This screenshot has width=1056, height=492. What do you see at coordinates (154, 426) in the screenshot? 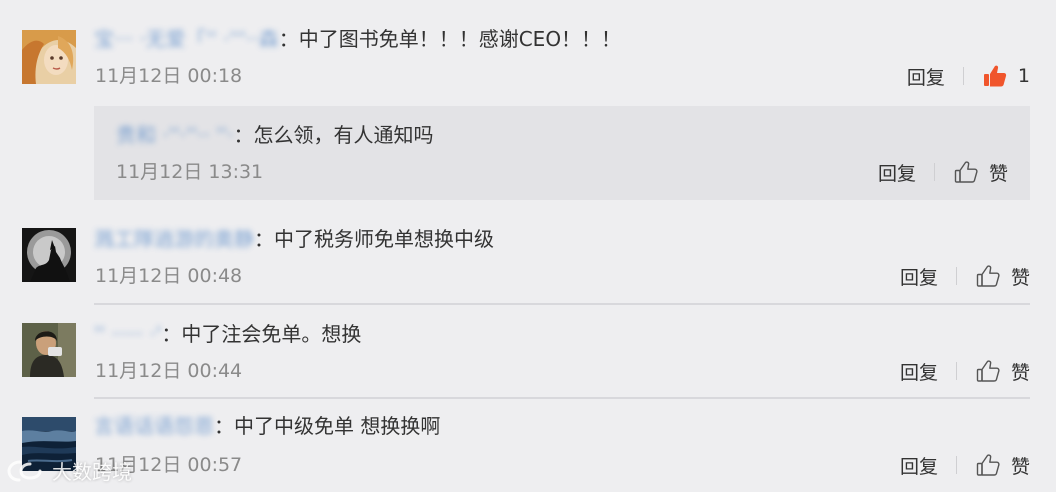
I see `username-link: 言语话语怨恩` at bounding box center [154, 426].